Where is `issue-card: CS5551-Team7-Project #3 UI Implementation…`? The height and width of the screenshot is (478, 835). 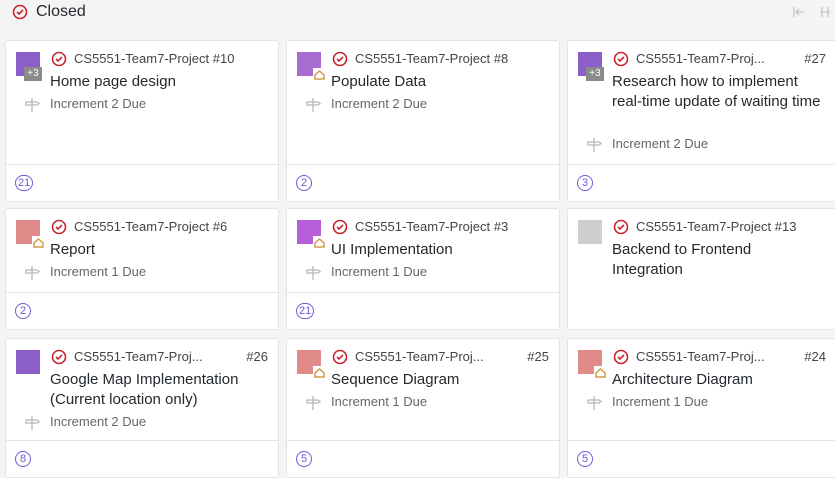
issue-card: CS5551-Team7-Project #3 UI Implementation… is located at coordinates (423, 269).